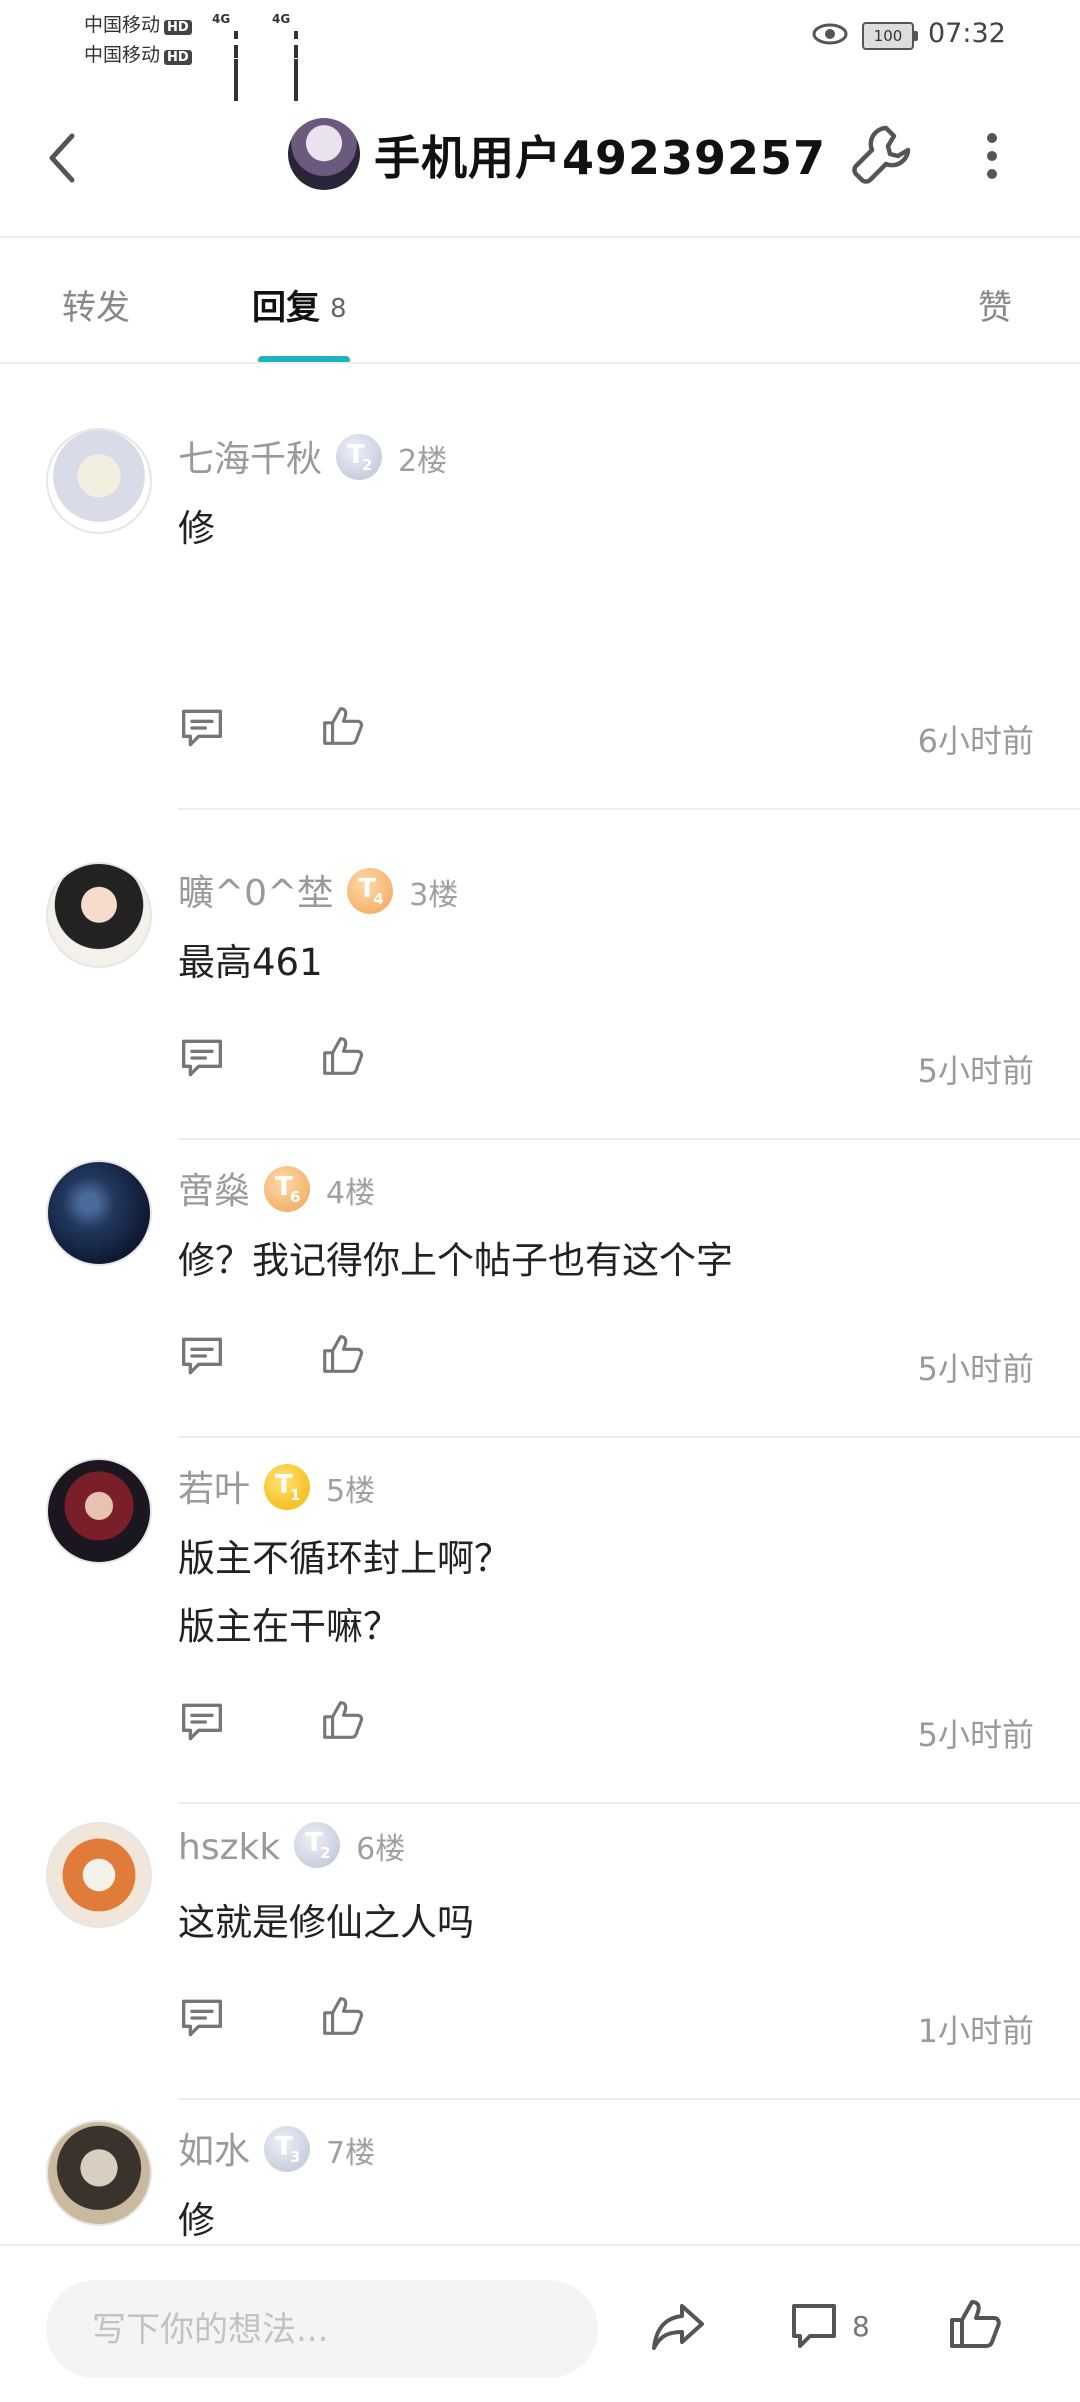 The height and width of the screenshot is (2402, 1080). What do you see at coordinates (286, 308) in the screenshot?
I see `tab-reply-label: 回复` at bounding box center [286, 308].